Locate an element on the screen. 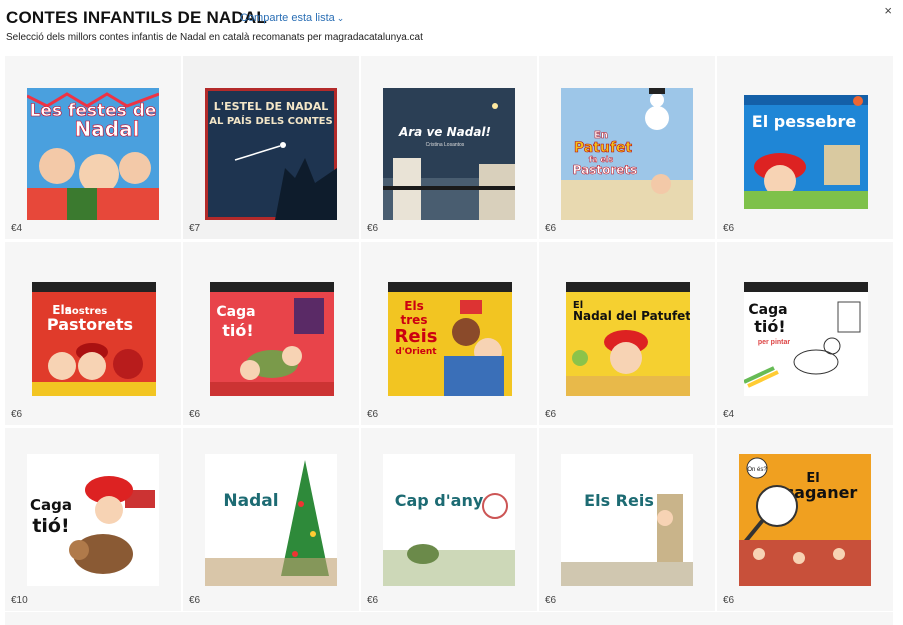 The width and height of the screenshot is (903, 625). cover-art-tres-reis: Els tres Reis d'Orient is located at coordinates (450, 339).